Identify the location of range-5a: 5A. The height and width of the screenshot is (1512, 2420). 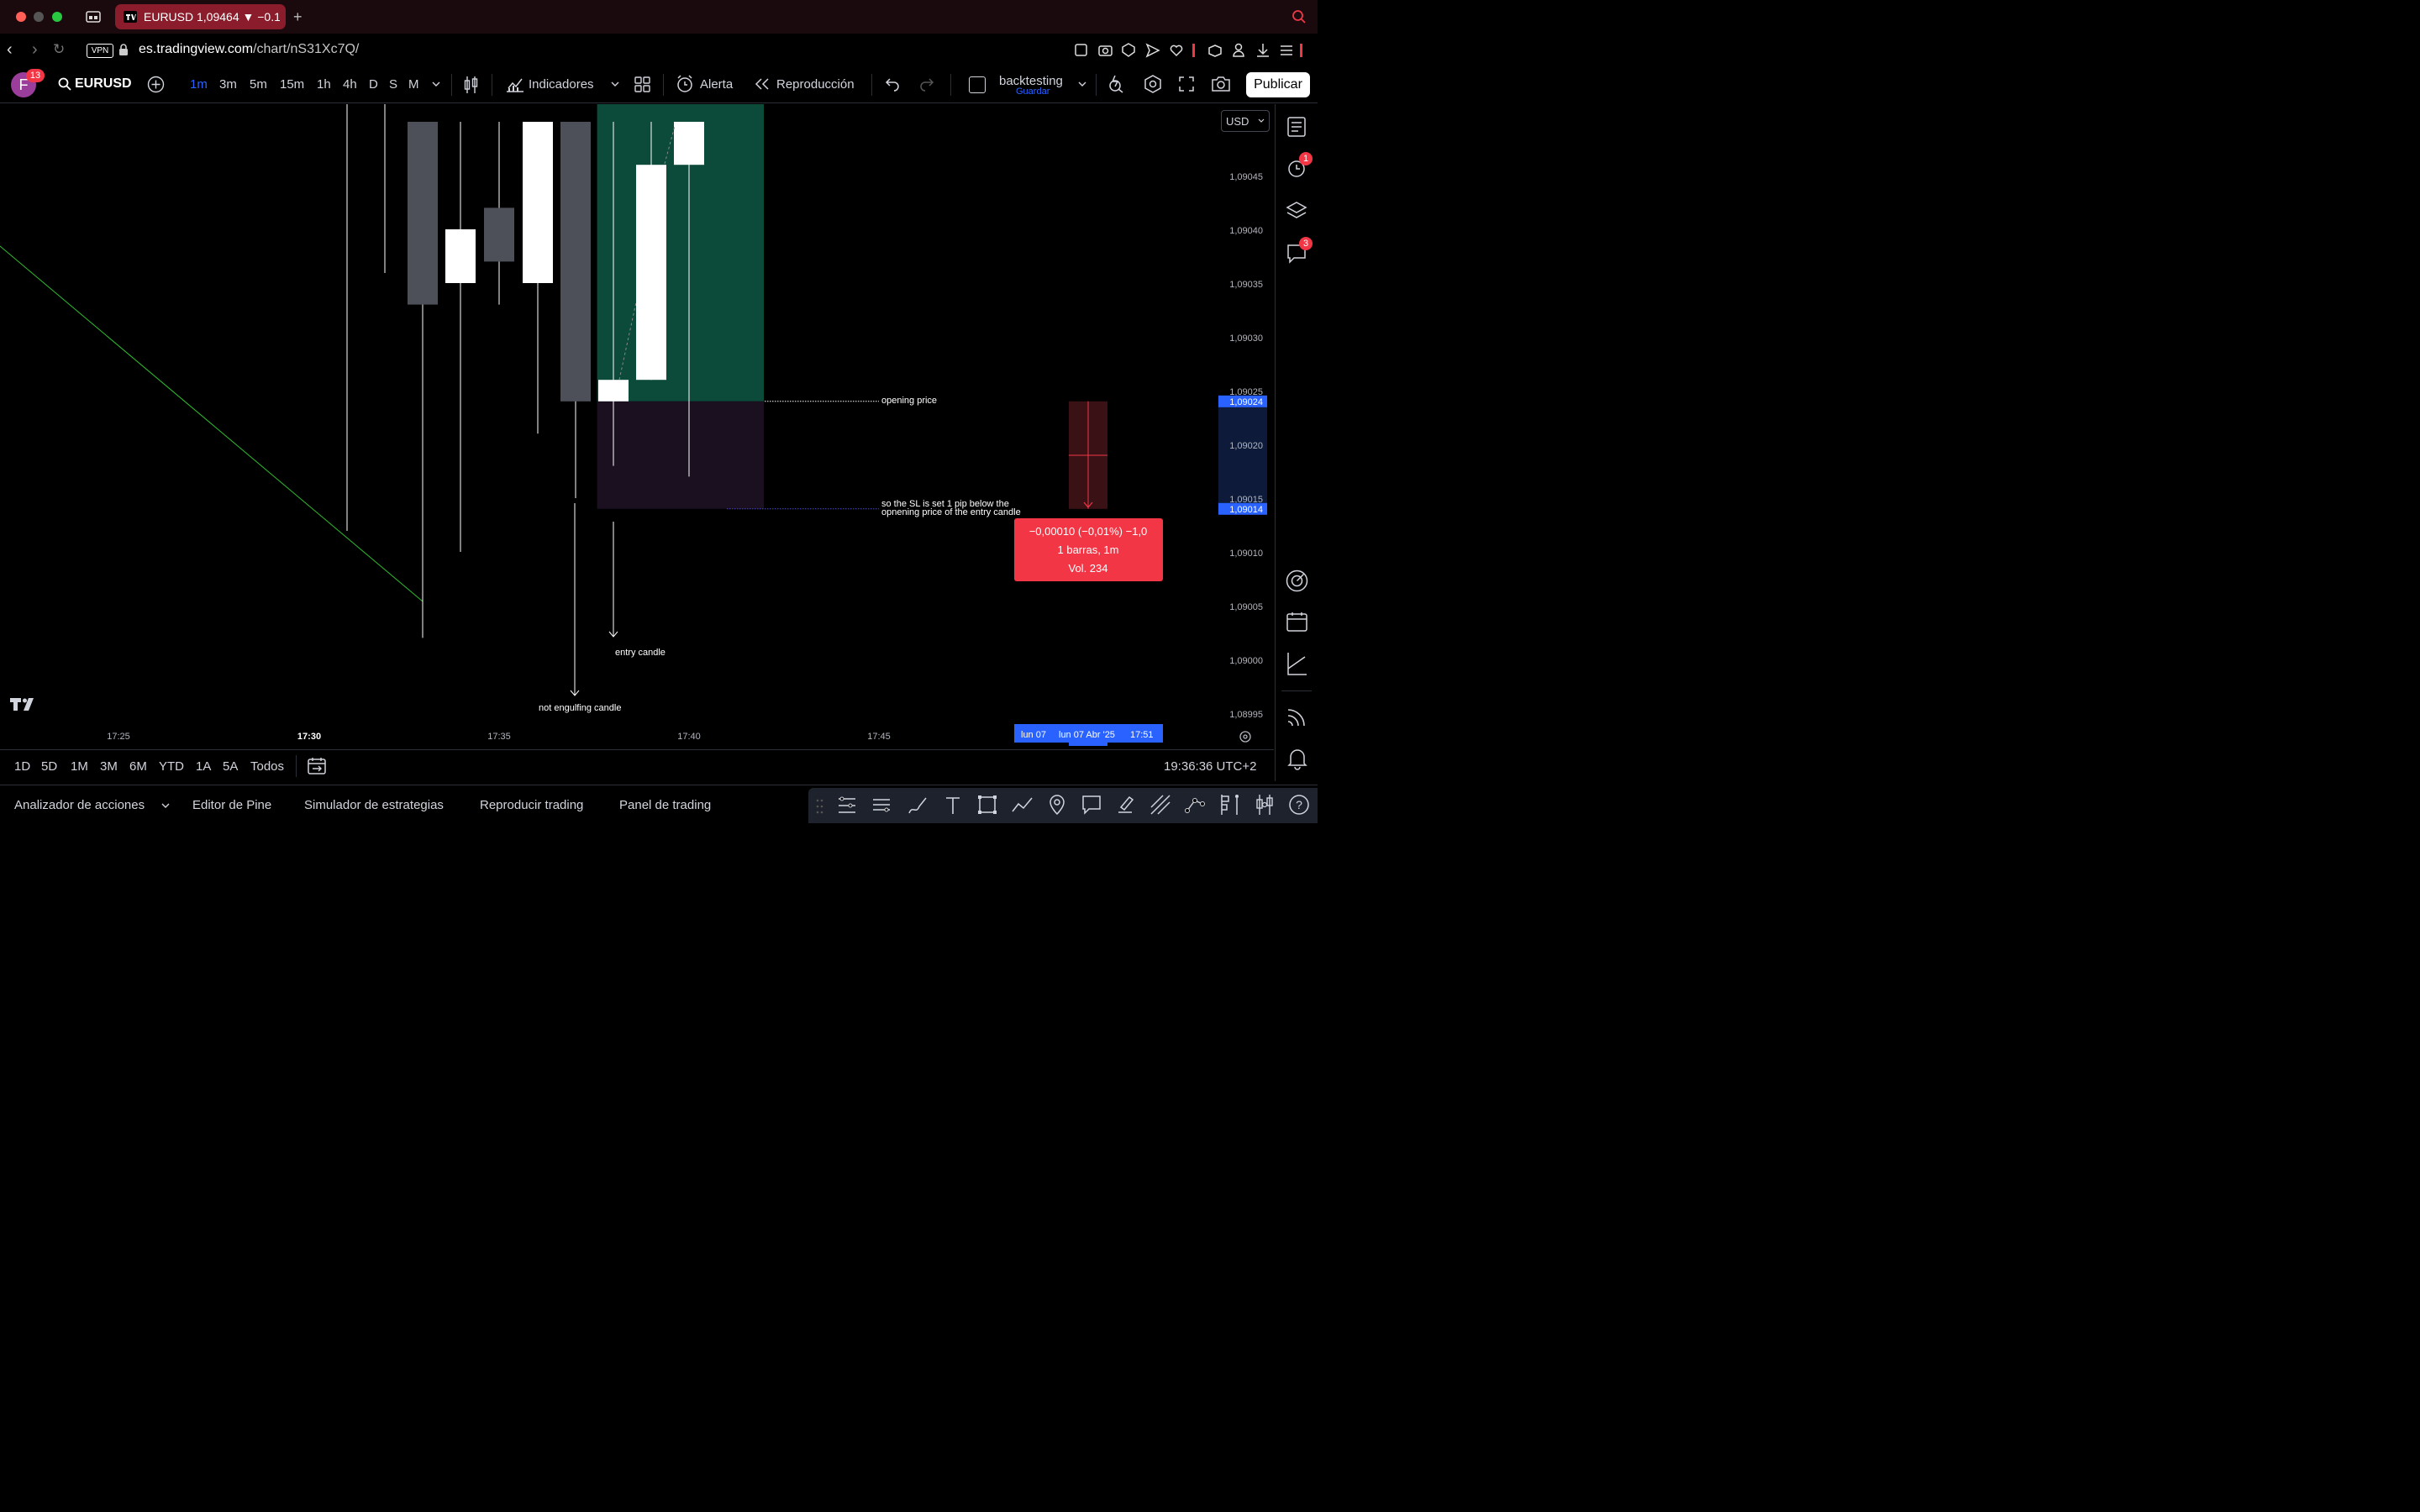
(231, 766).